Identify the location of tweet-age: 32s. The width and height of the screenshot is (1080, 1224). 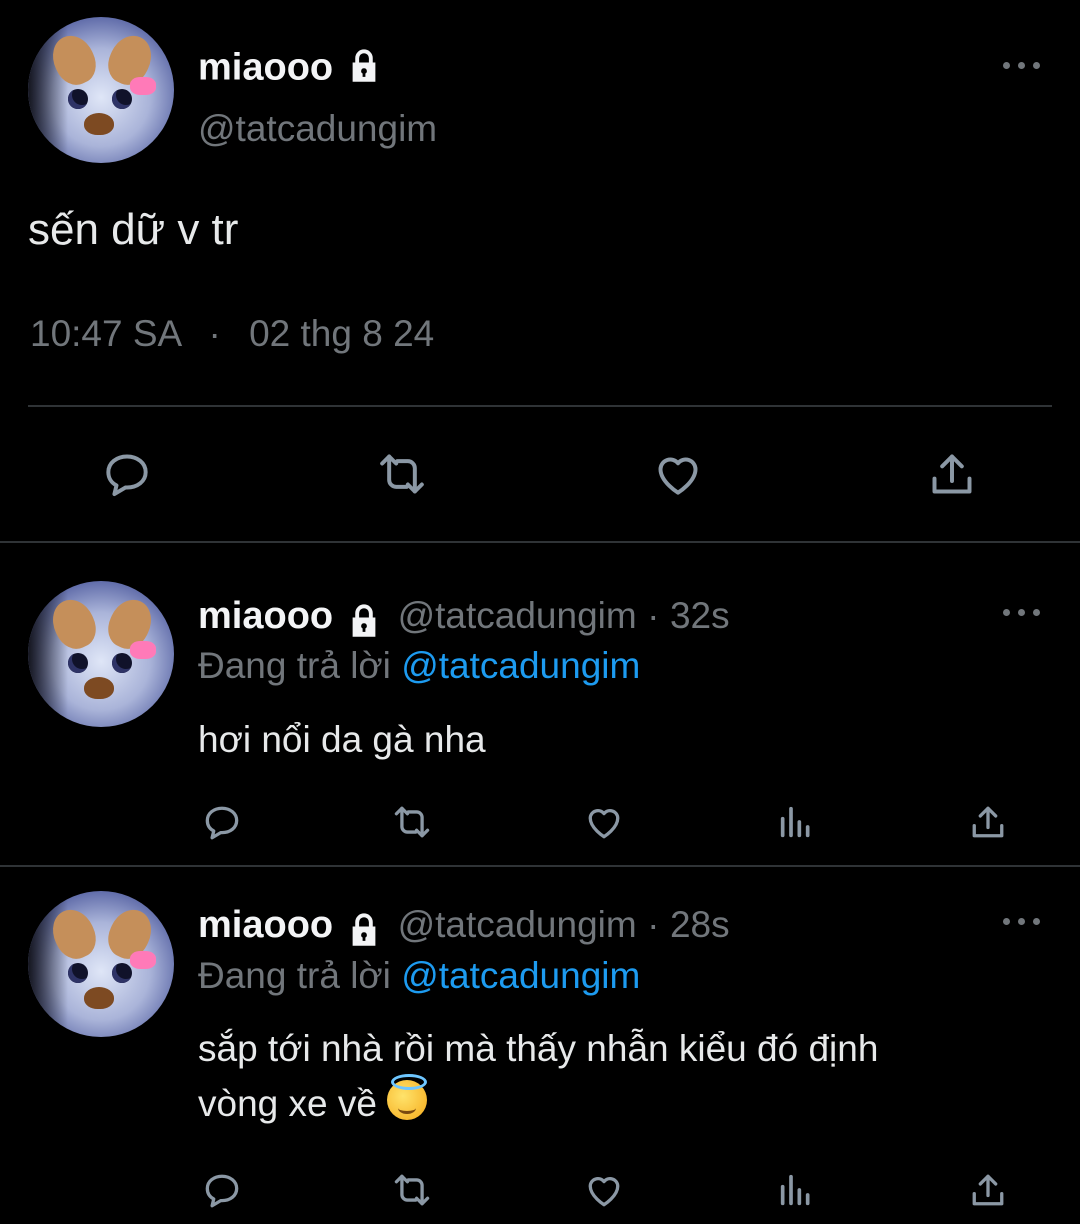
(700, 615).